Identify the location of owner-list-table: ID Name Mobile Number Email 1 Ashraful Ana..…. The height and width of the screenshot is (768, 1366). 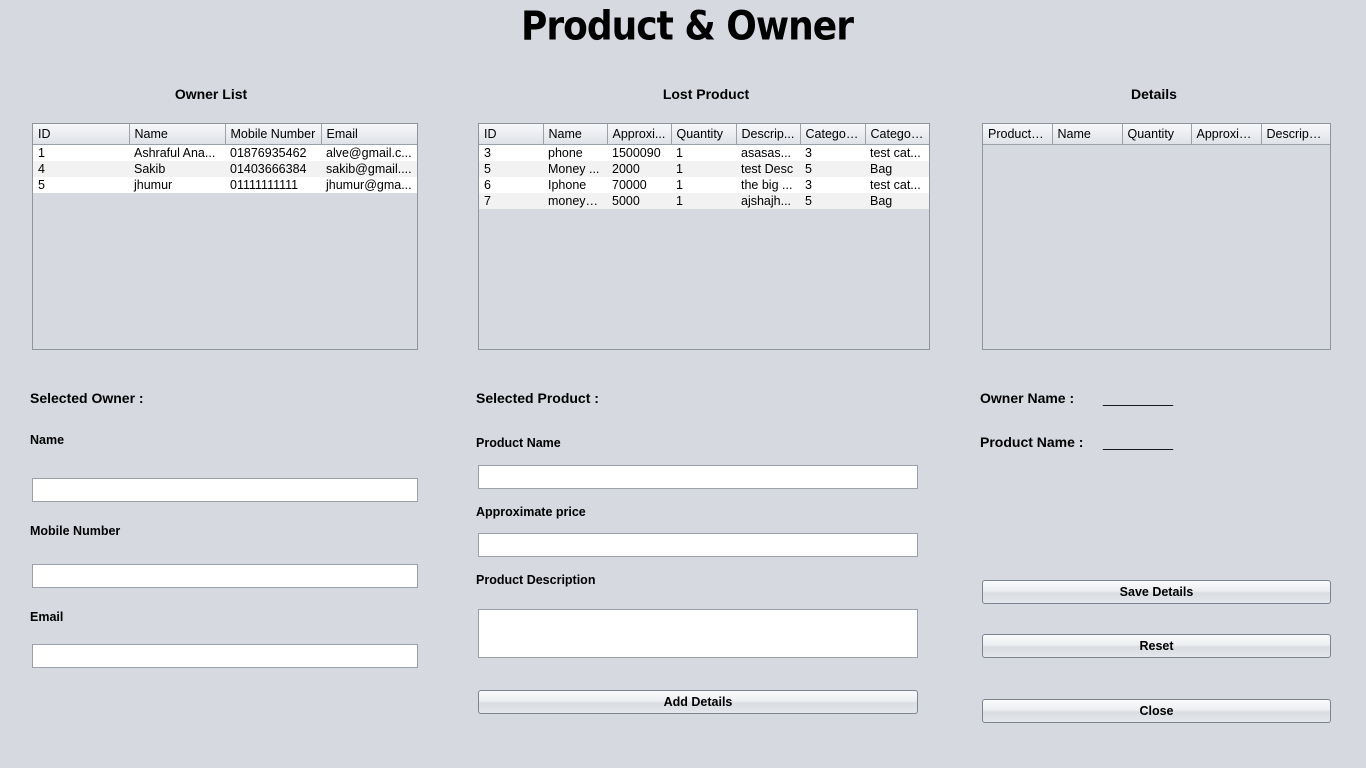
(225, 236).